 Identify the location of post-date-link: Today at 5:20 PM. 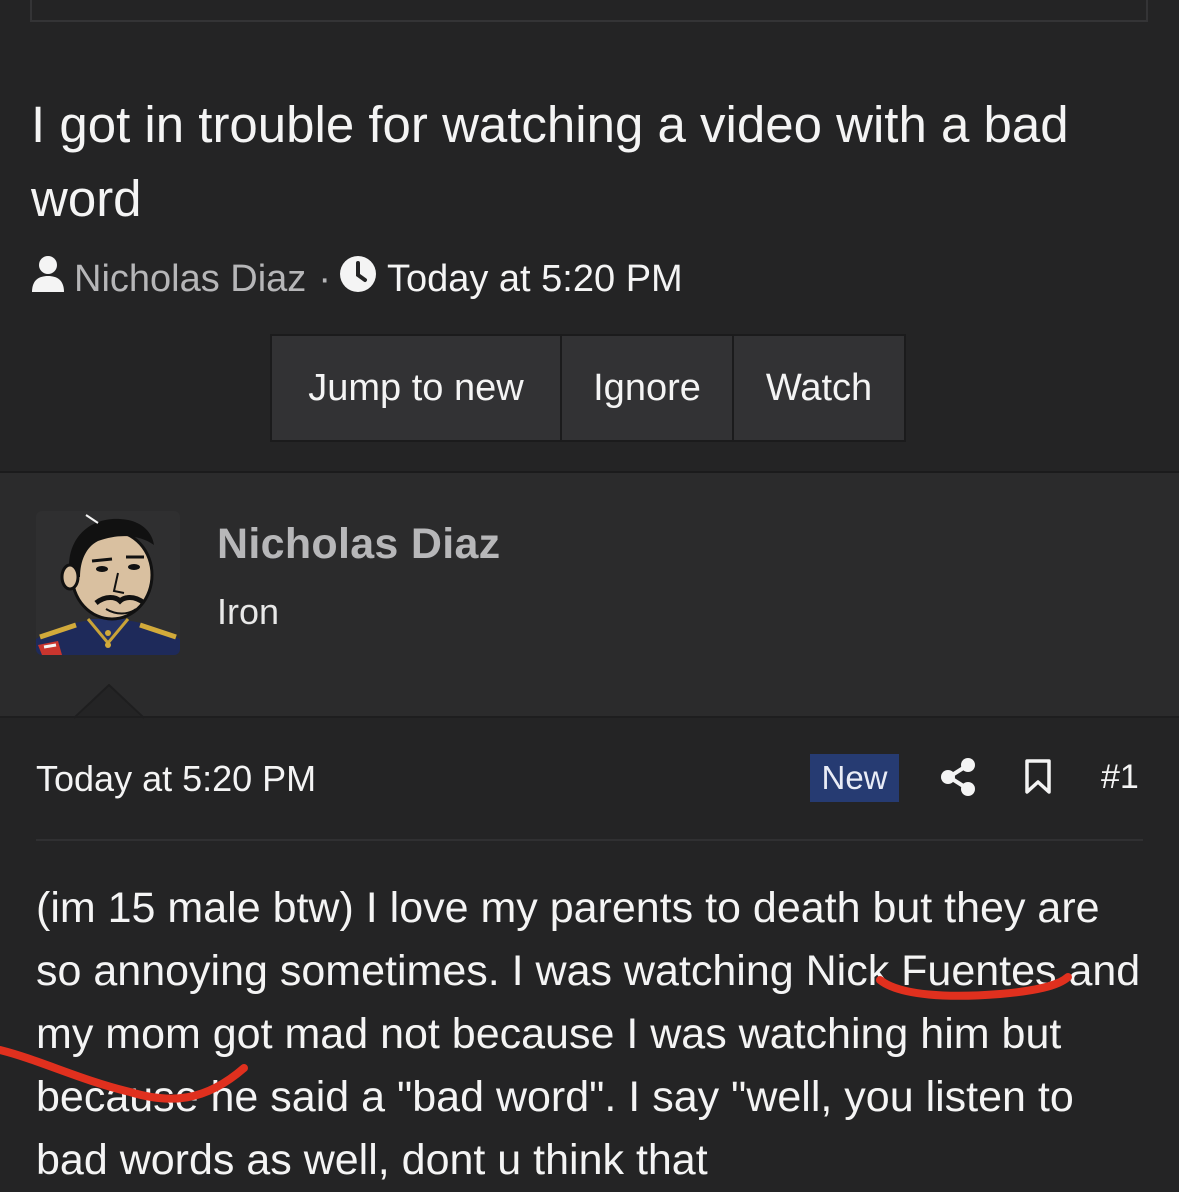
(176, 779).